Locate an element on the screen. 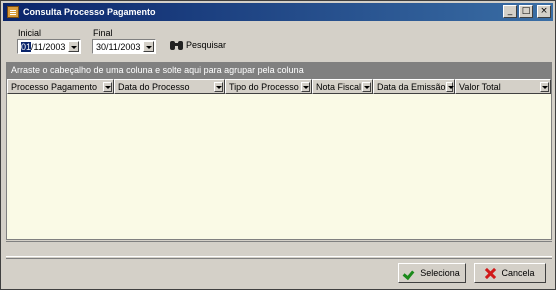  initial-date-day: 01 is located at coordinates (26, 46).